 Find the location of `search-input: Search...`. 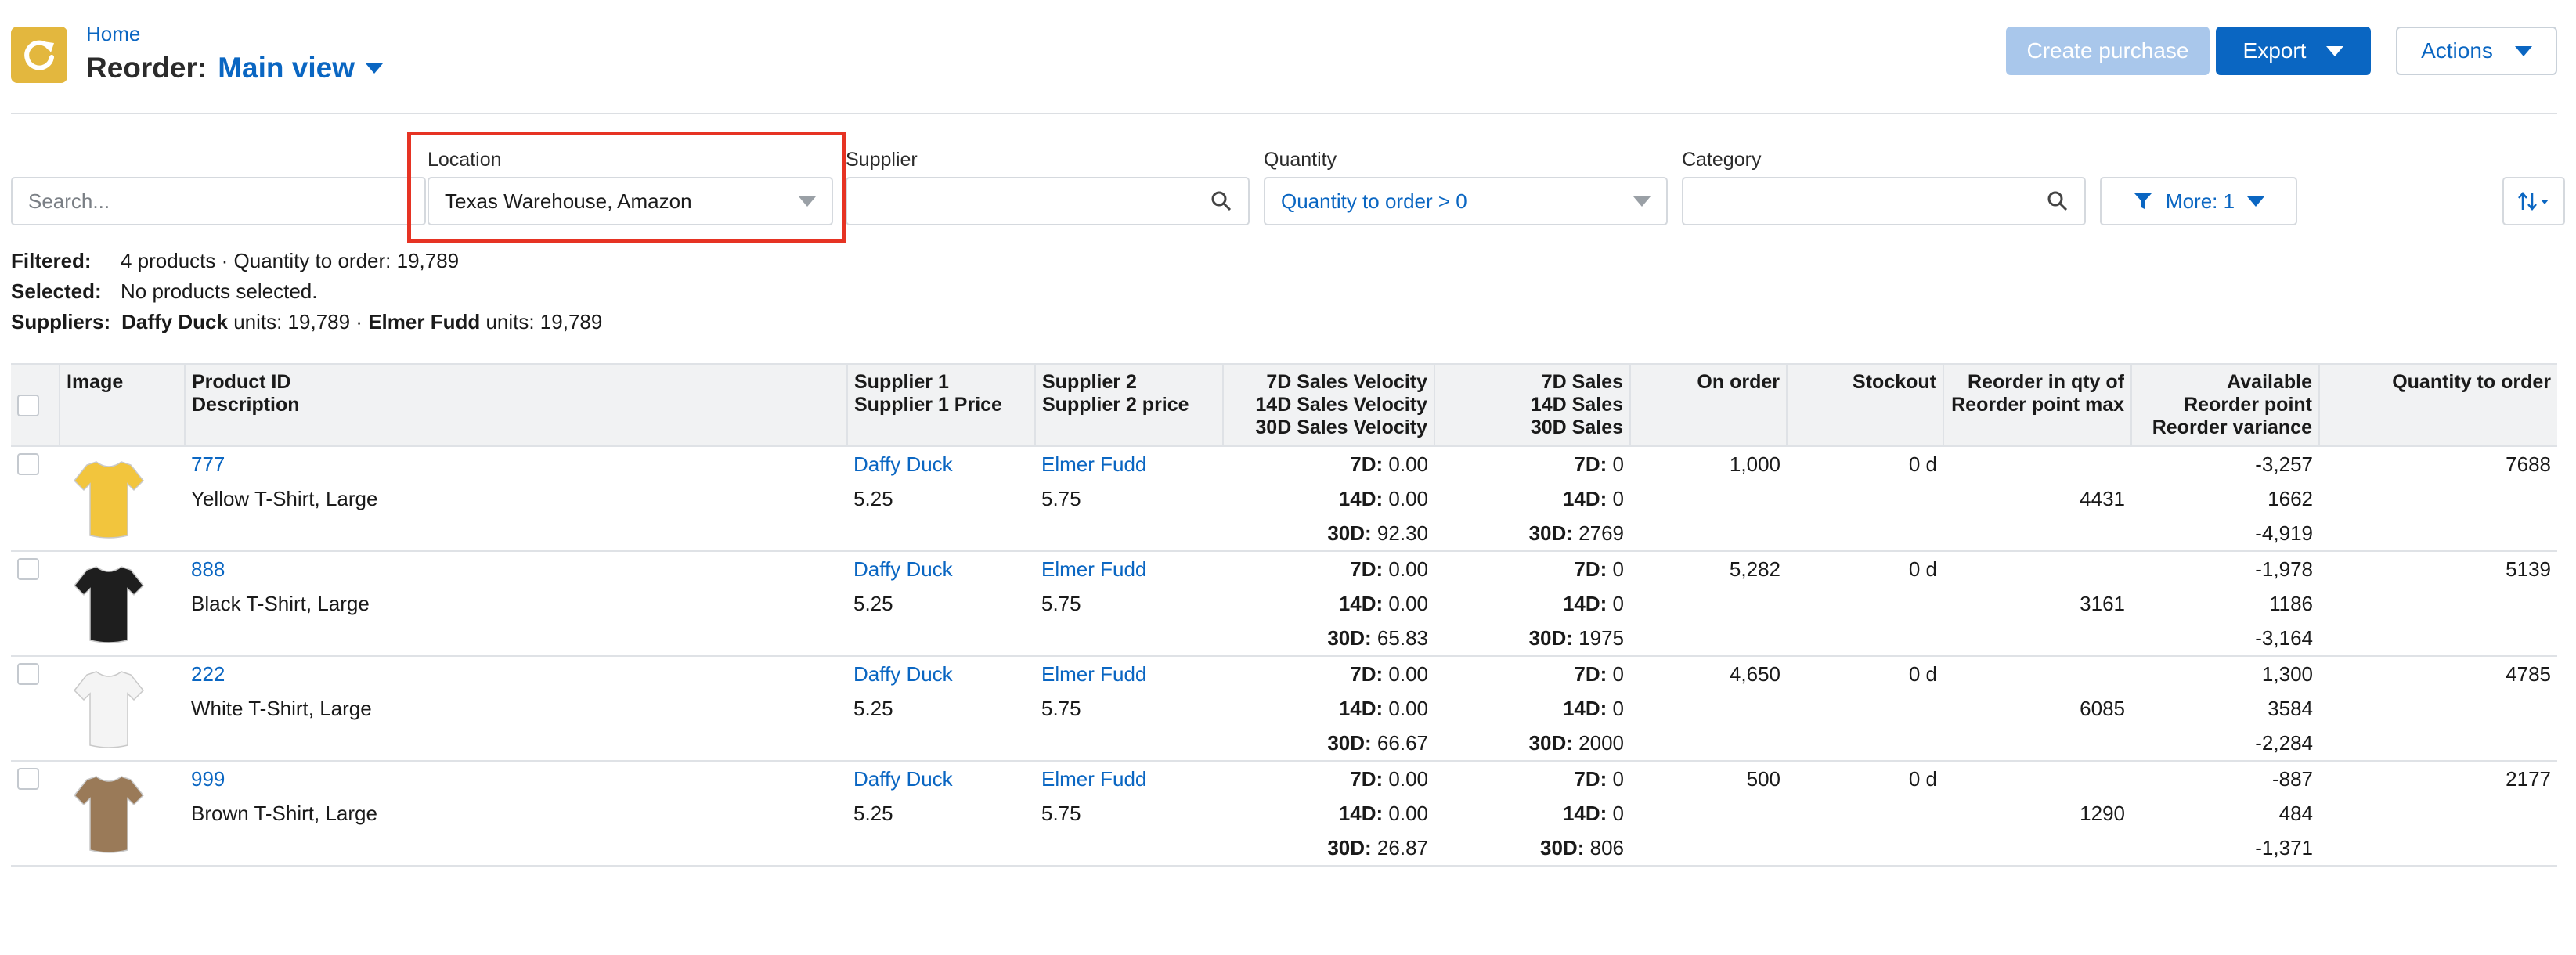

search-input: Search... is located at coordinates (218, 201).